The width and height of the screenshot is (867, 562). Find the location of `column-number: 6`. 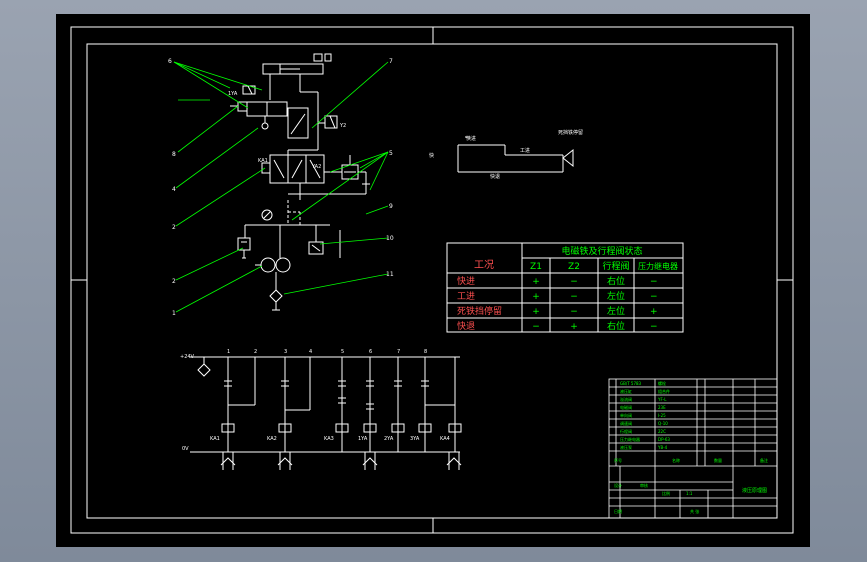

column-number: 6 is located at coordinates (370, 352).